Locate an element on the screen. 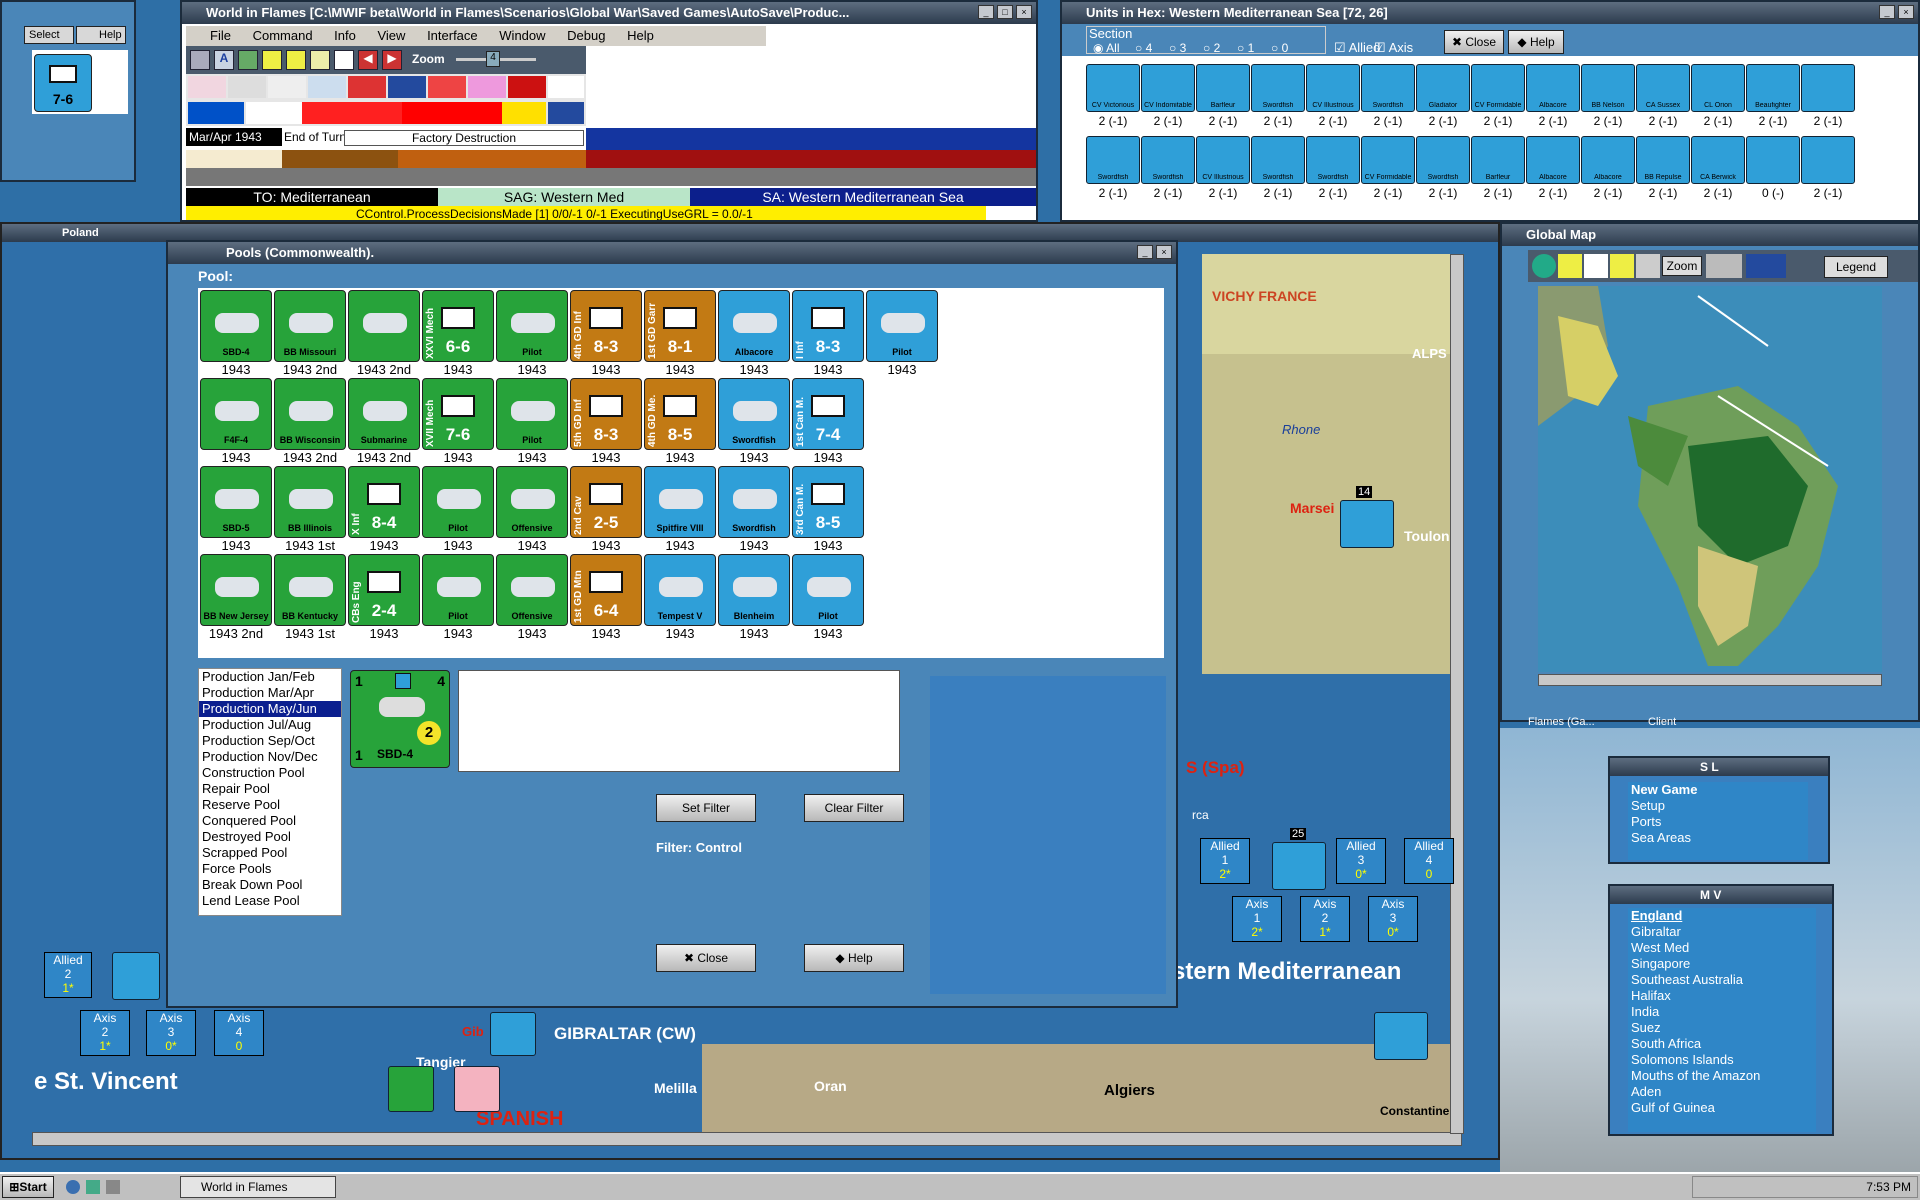  map-vertical-scrollbar is located at coordinates (1457, 694).